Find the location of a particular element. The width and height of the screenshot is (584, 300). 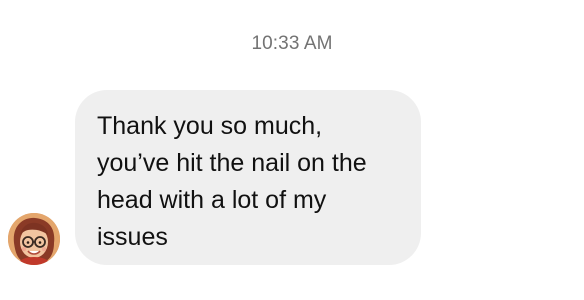

sender-avatar is located at coordinates (34, 239).